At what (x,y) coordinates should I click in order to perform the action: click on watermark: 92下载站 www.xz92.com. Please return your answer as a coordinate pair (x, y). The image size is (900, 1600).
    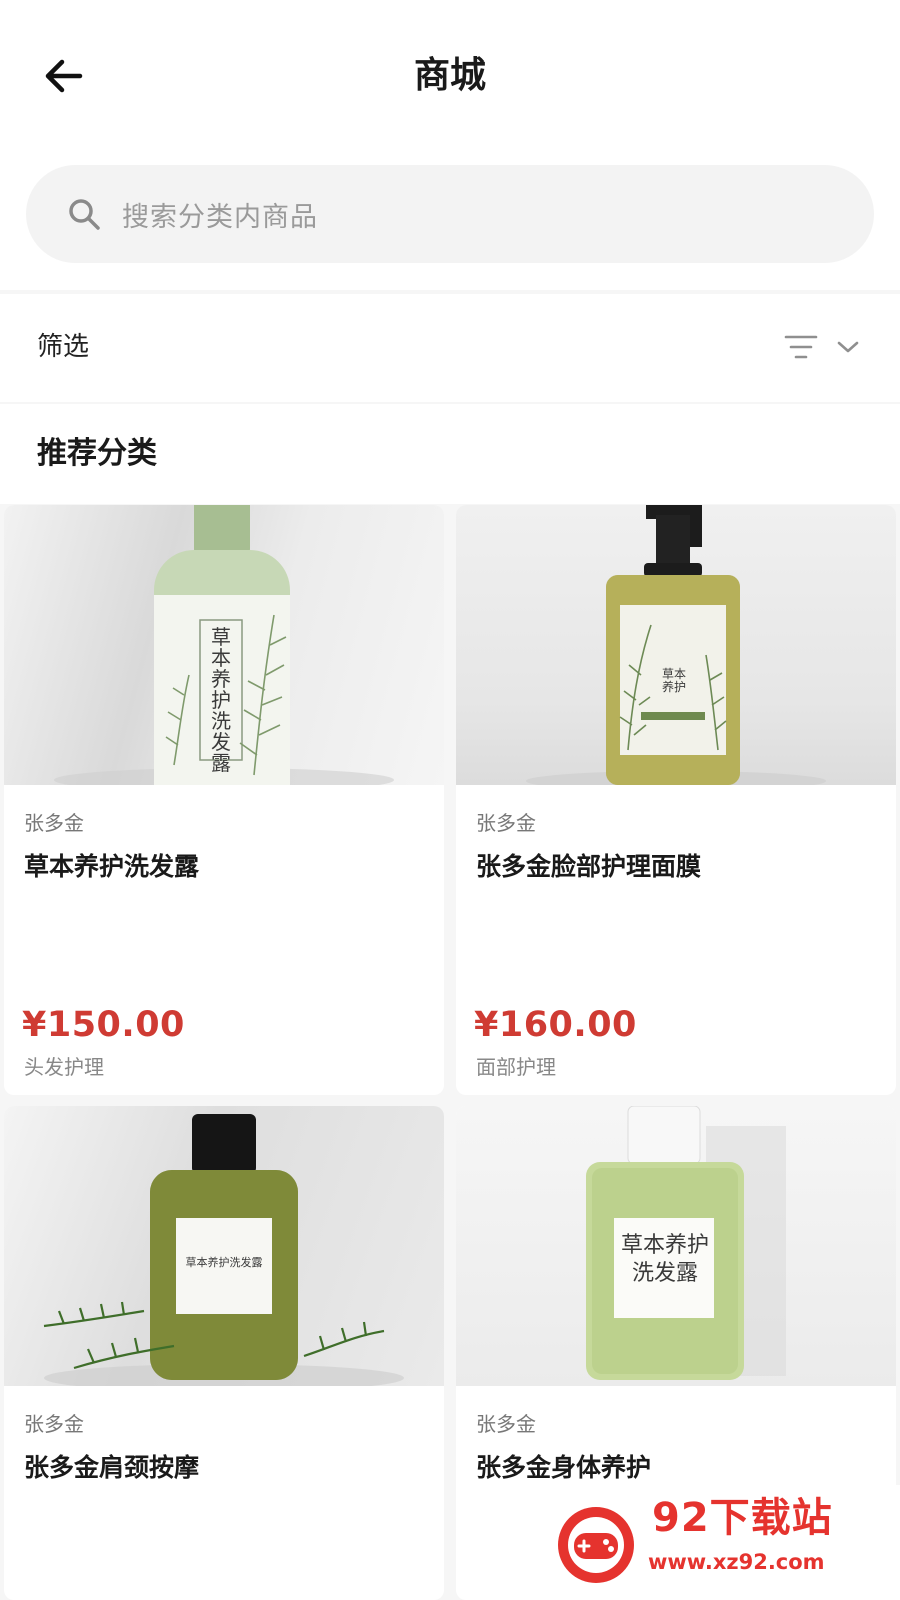
    Looking at the image, I should click on (720, 1542).